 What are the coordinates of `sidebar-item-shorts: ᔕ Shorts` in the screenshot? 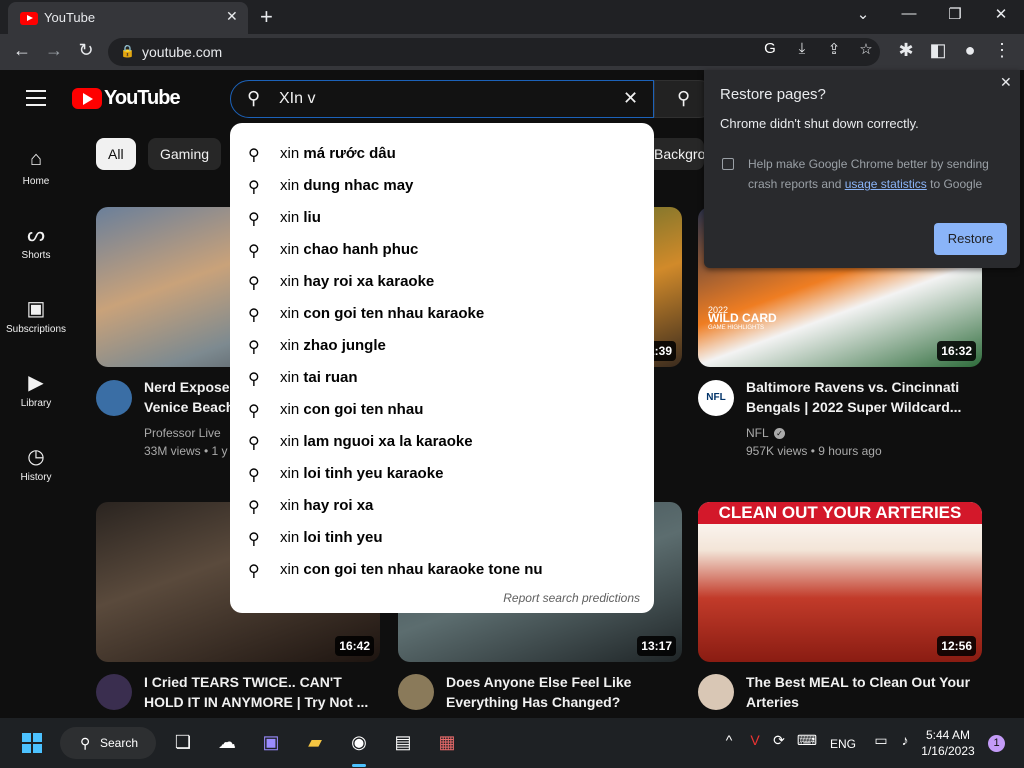 It's located at (36, 241).